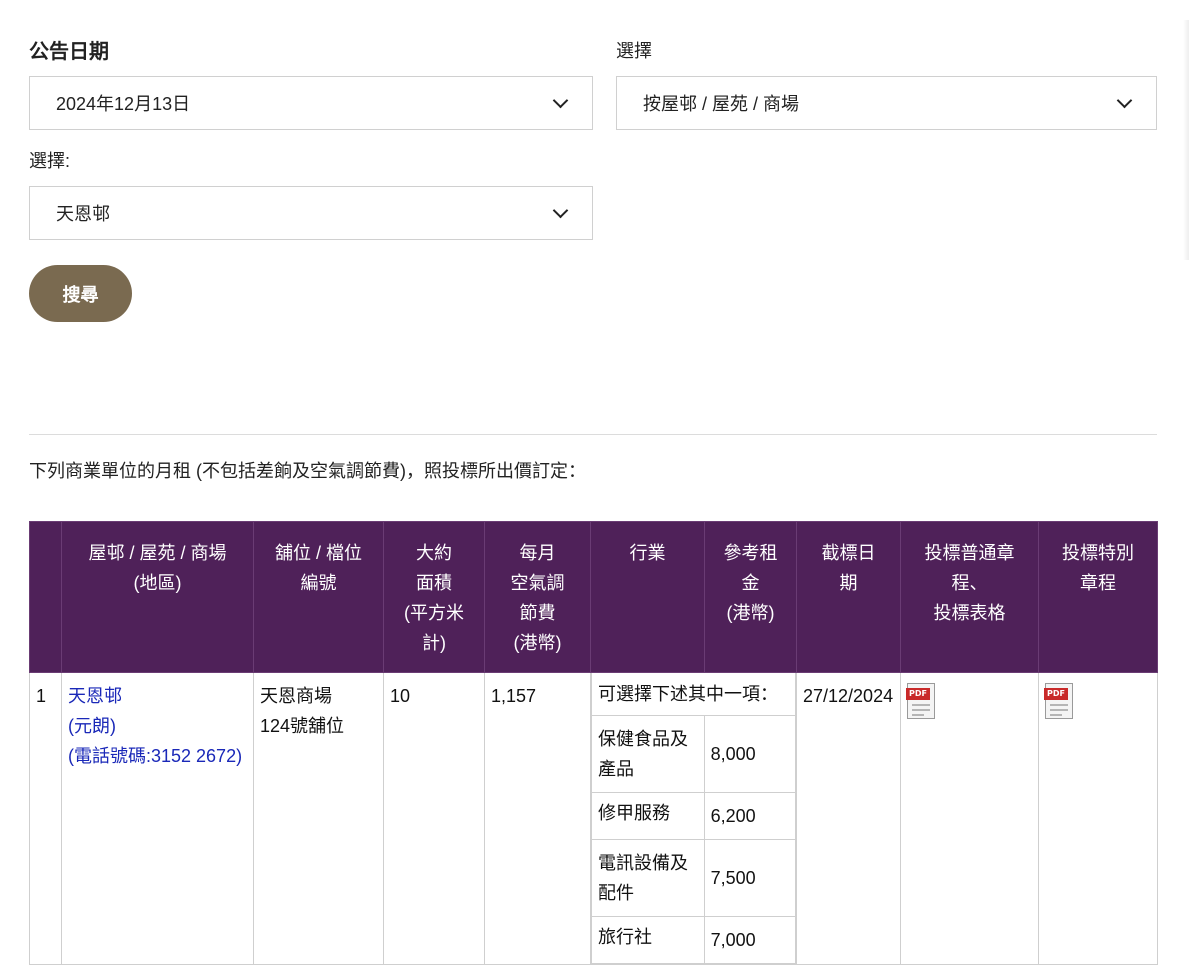 The width and height of the screenshot is (1189, 972). Describe the element at coordinates (155, 756) in the screenshot. I see `estate-phone: (電話號碼:3152 2672)` at that location.